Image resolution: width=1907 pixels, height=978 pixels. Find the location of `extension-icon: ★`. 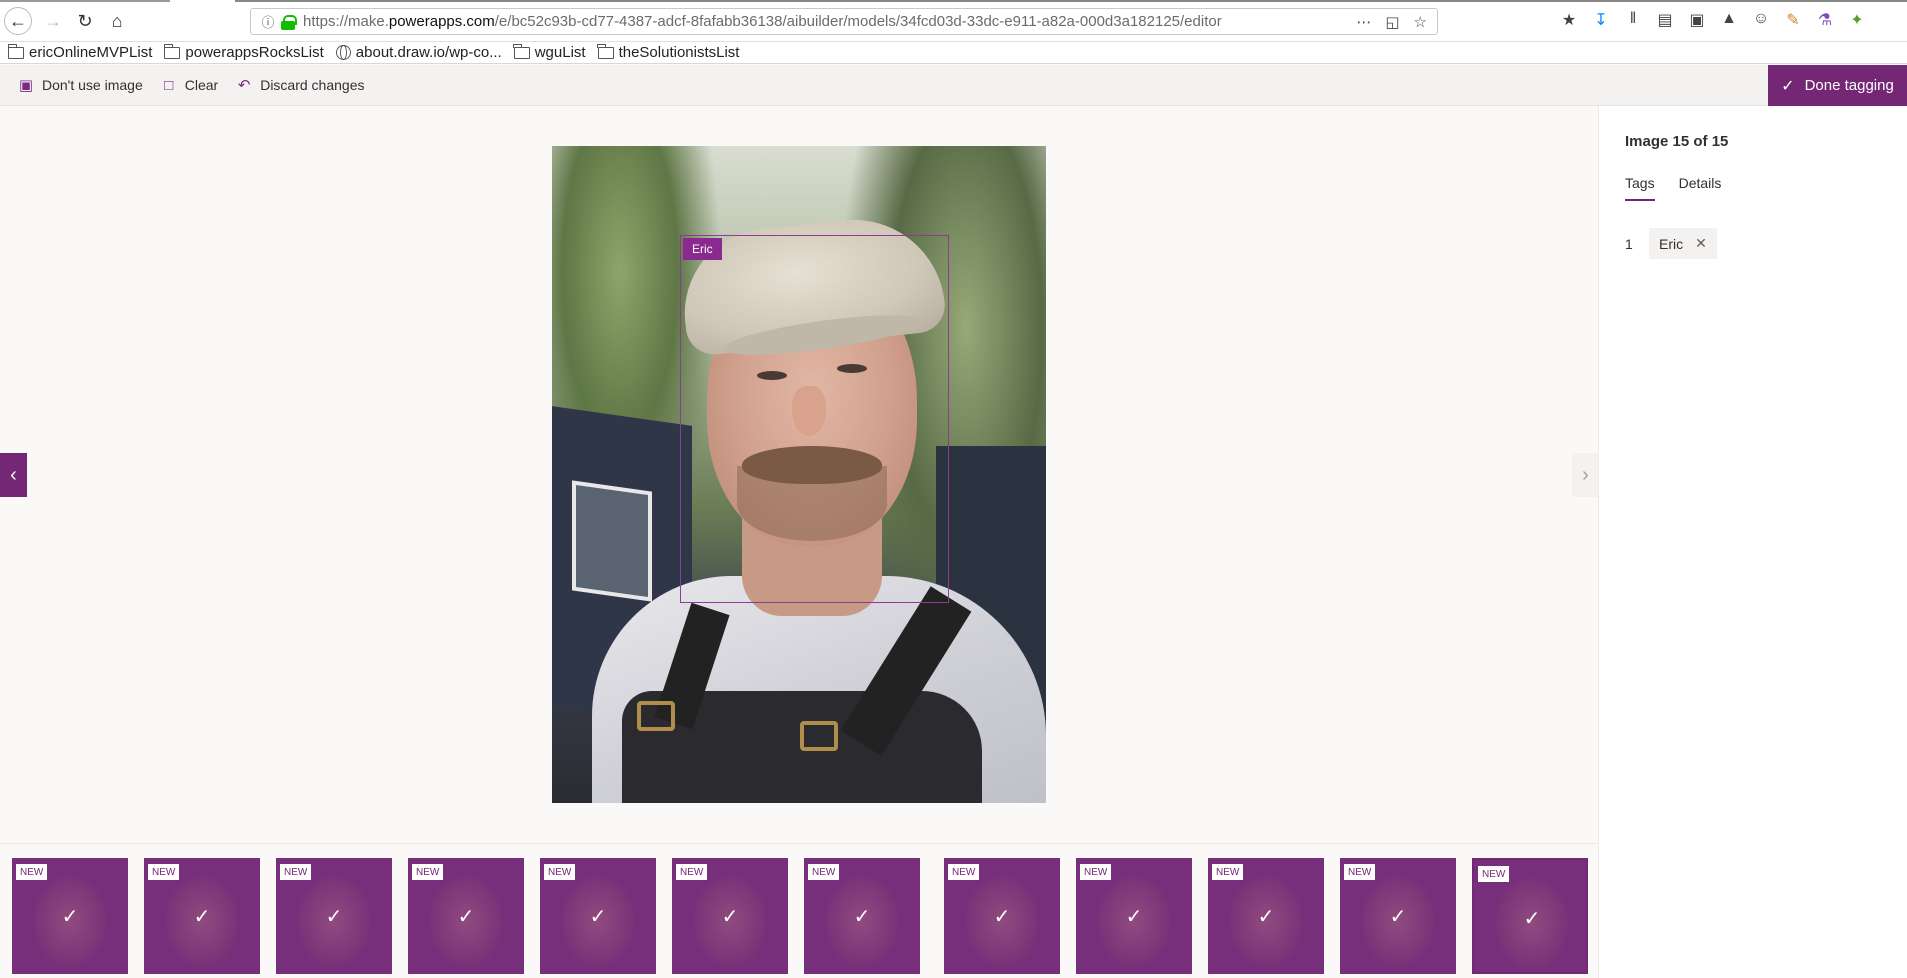

extension-icon: ★ is located at coordinates (1569, 20).